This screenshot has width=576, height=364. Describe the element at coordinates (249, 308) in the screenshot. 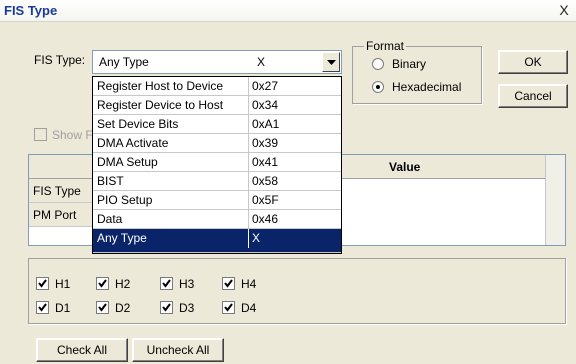

I see `checkbox-d4-label: D4` at that location.